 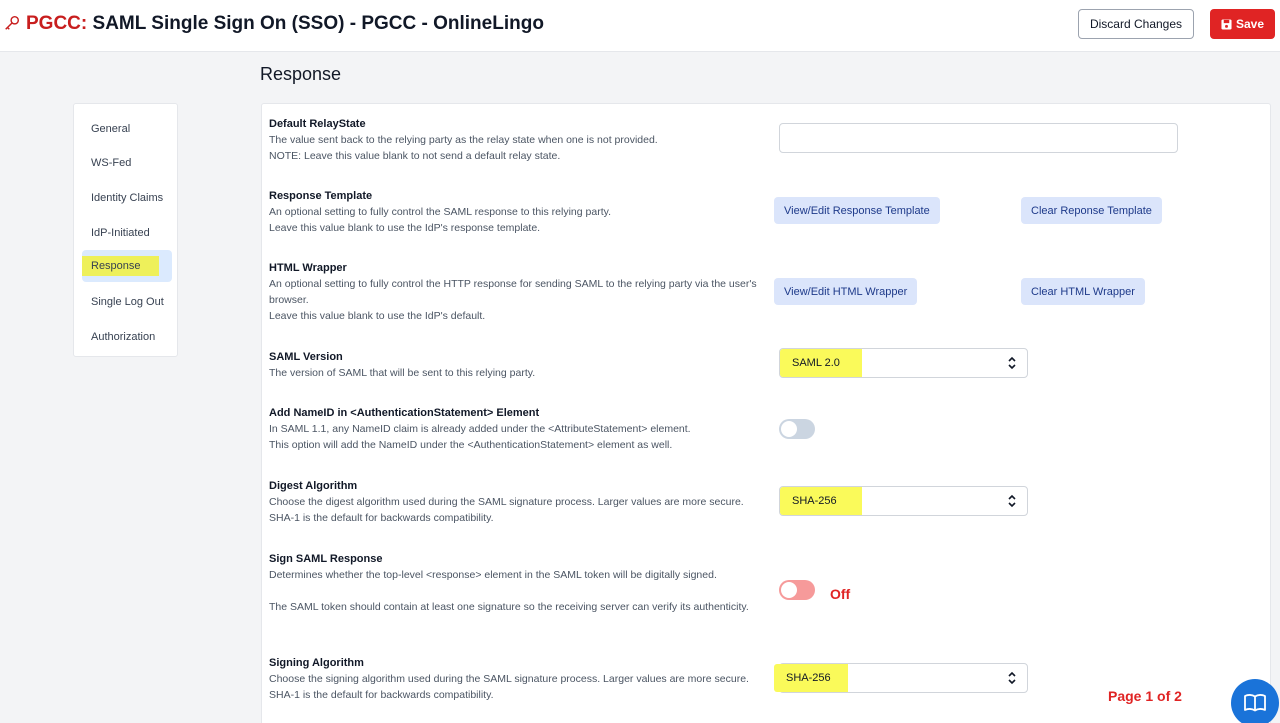 I want to click on save-icon, so click(x=1226, y=24).